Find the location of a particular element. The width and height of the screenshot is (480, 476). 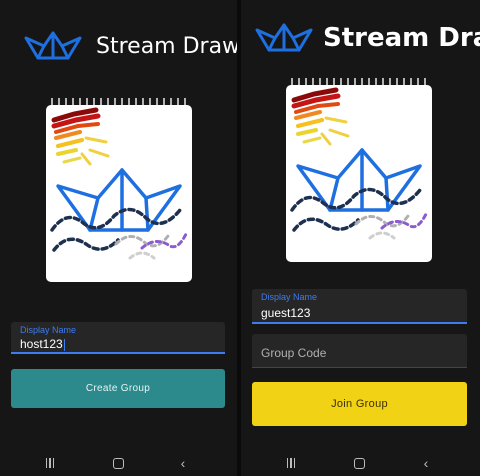

display-name-value: host123 is located at coordinates (42, 344).